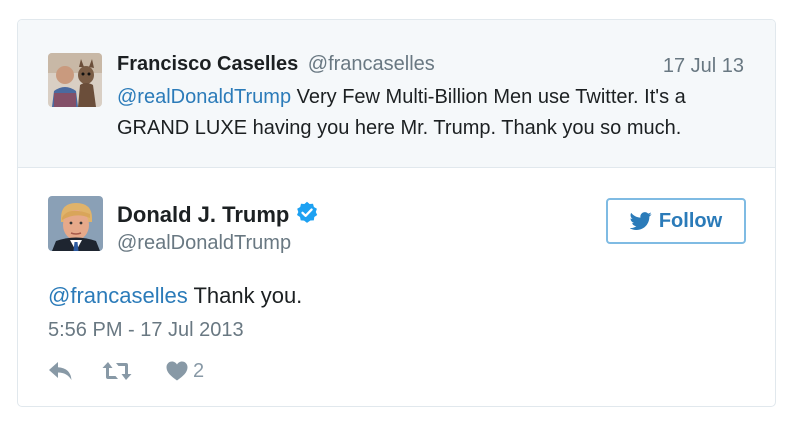  I want to click on reply-button, so click(61, 371).